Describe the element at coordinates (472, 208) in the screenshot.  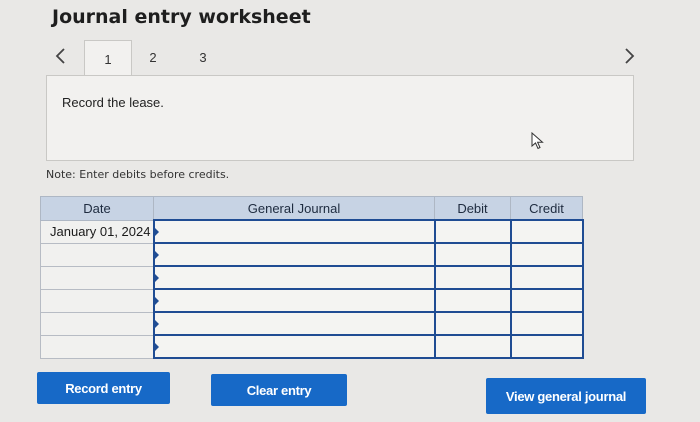
I see `header-debit: Debit` at that location.